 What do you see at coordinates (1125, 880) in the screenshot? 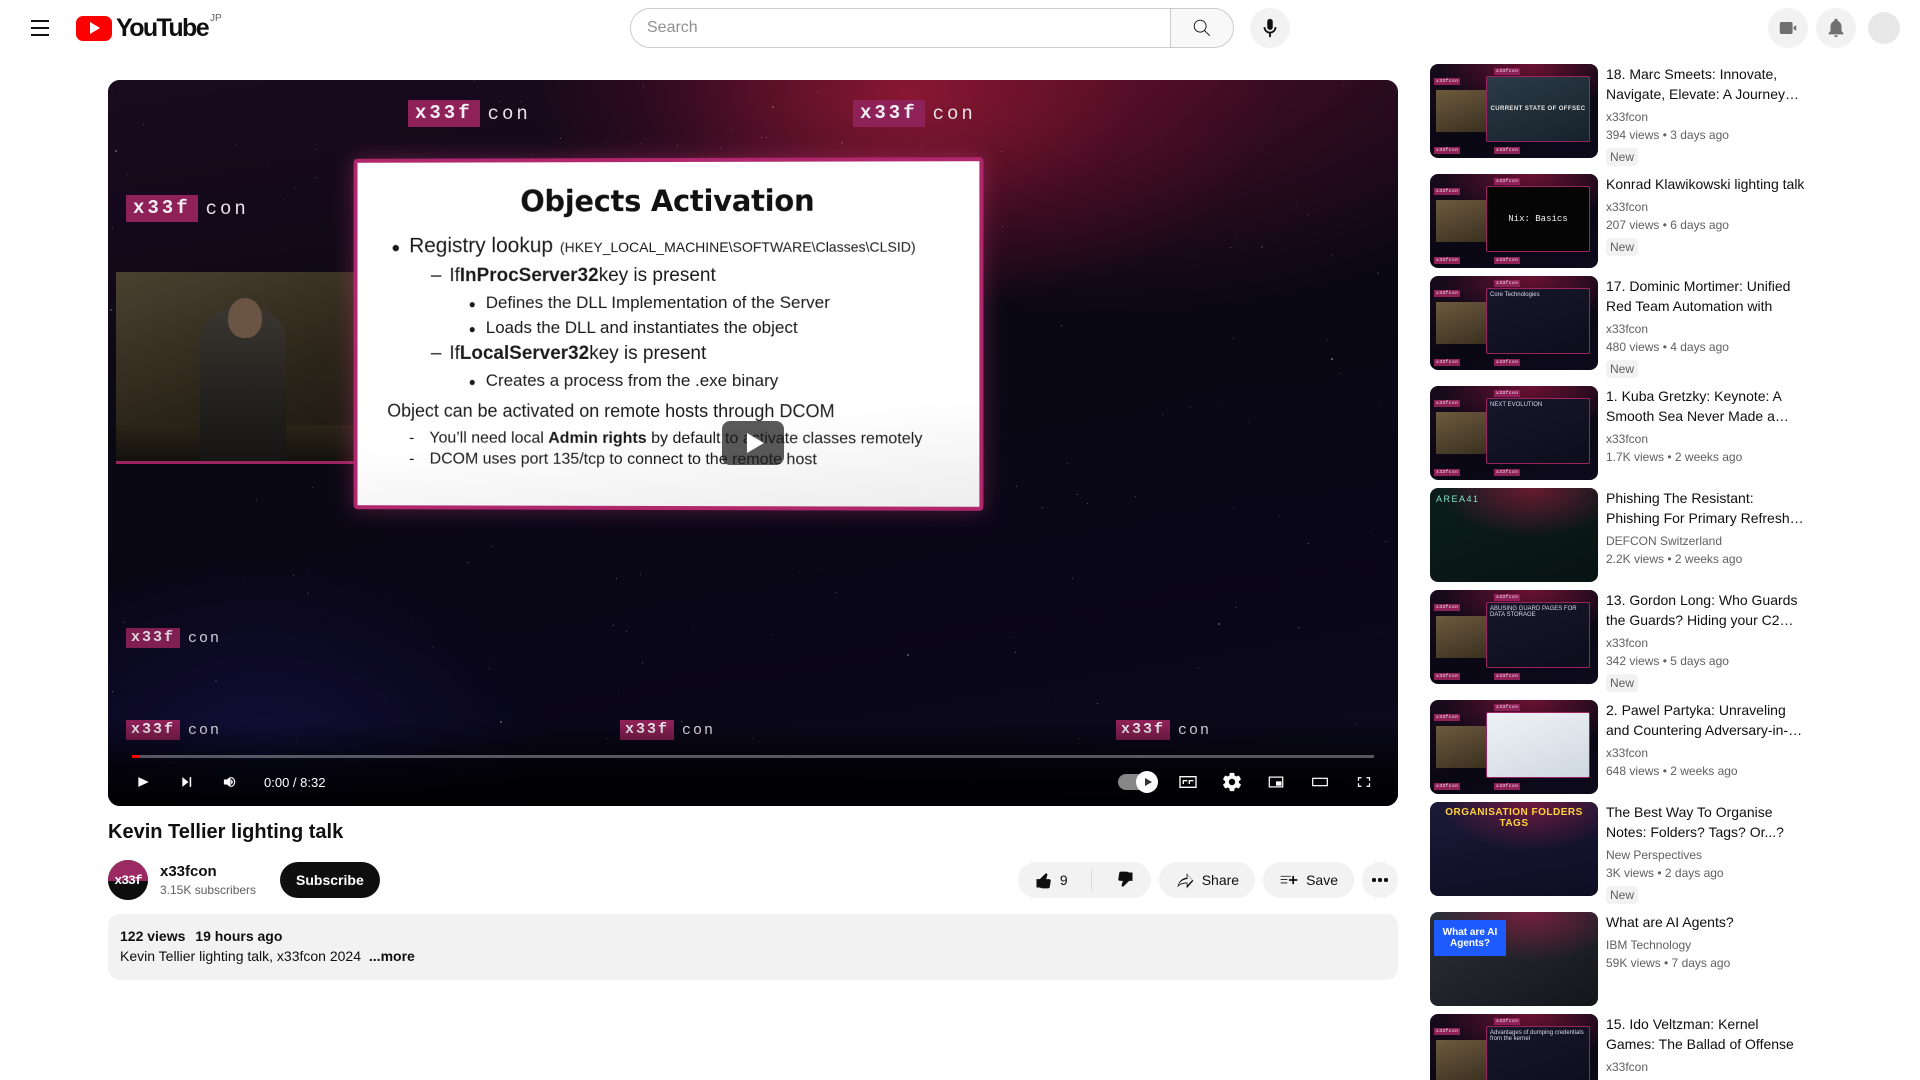
I see `dislike-button` at bounding box center [1125, 880].